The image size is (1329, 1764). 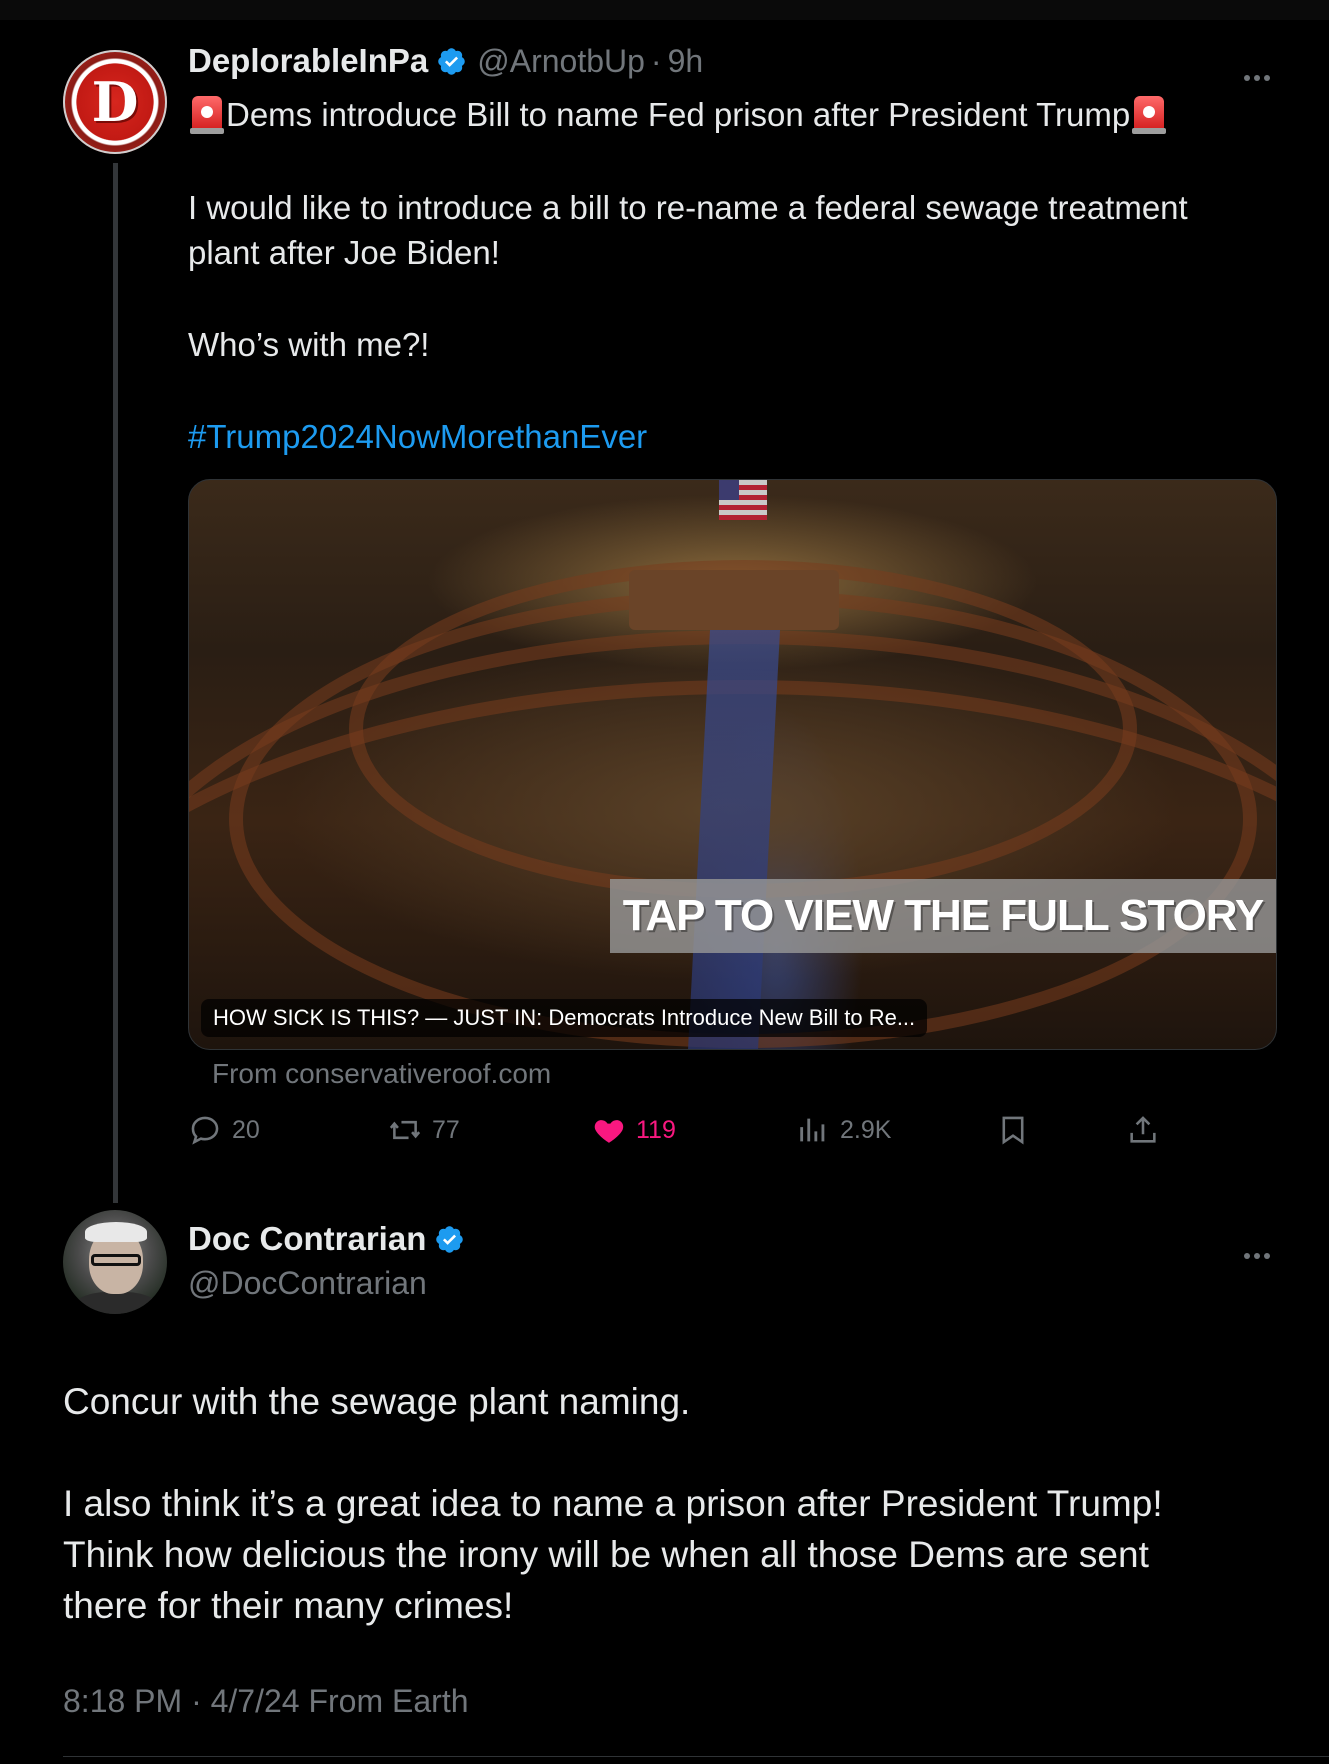 I want to click on avatar-glasses, so click(x=116, y=1260).